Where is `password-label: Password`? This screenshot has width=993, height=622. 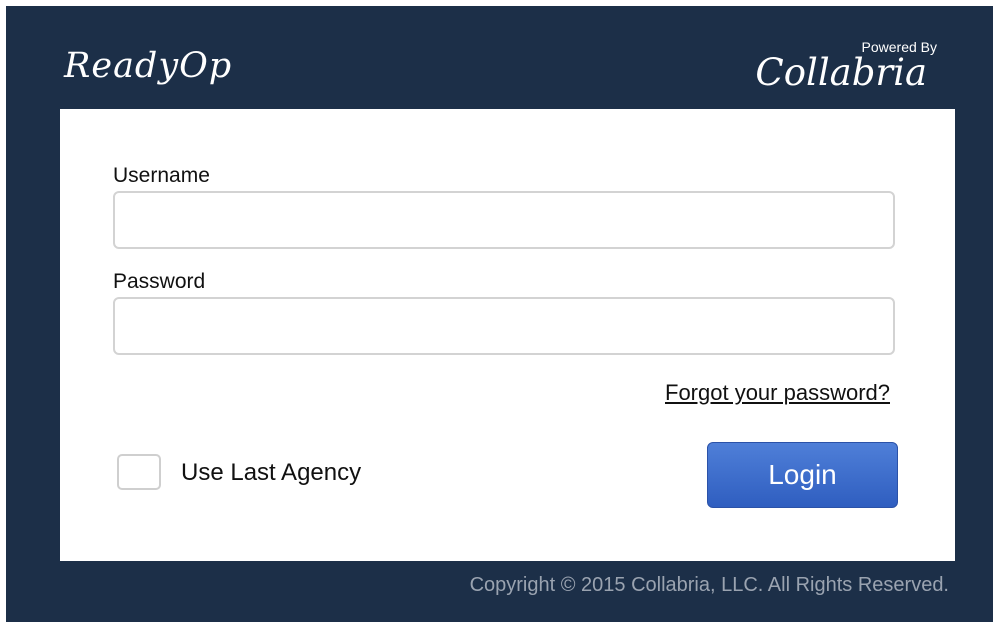
password-label: Password is located at coordinates (159, 281).